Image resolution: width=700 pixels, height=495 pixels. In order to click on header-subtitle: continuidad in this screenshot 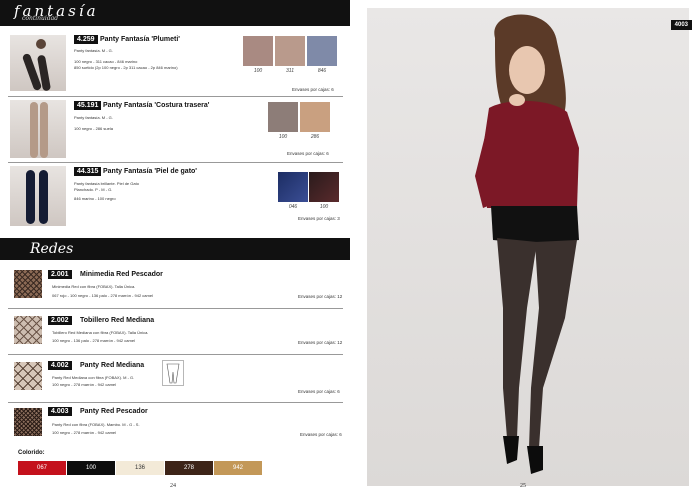, I will do `click(40, 18)`.